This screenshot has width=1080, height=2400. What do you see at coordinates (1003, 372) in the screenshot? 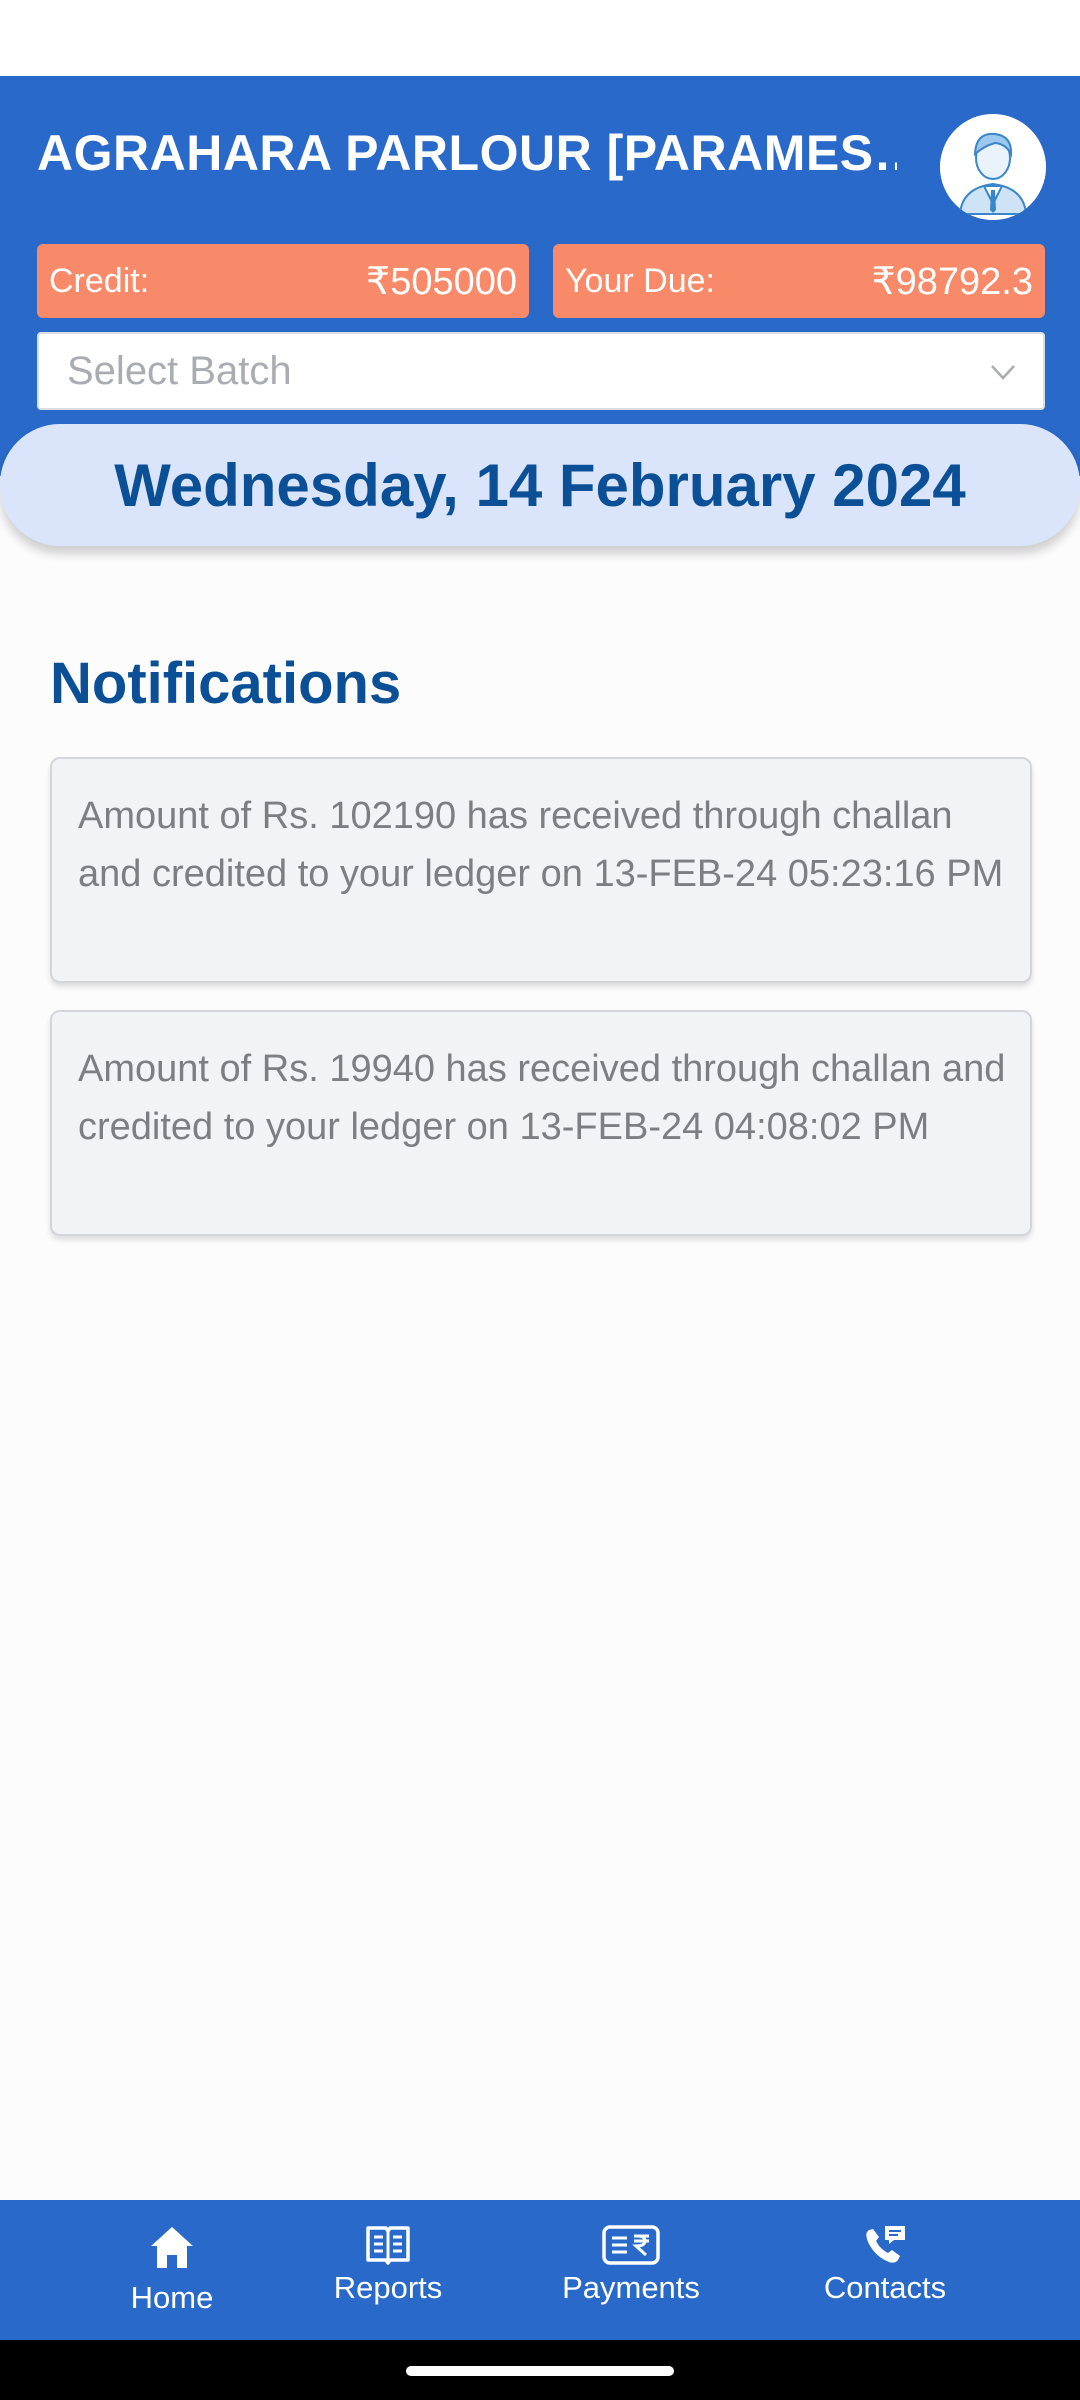
I see `chevron-down-icon` at bounding box center [1003, 372].